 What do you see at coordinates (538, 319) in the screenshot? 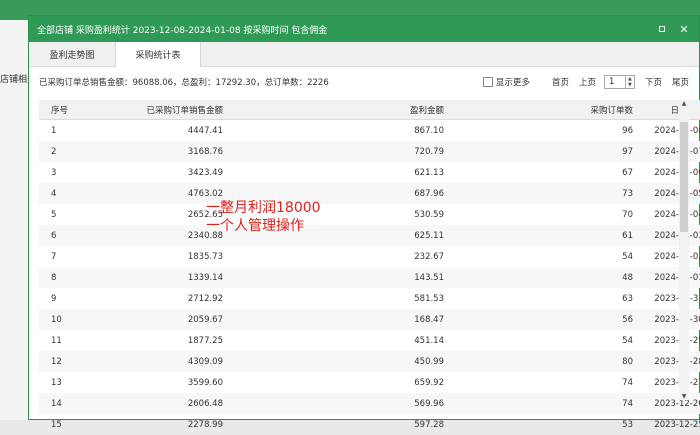
I see `cell-orders: 56` at bounding box center [538, 319].